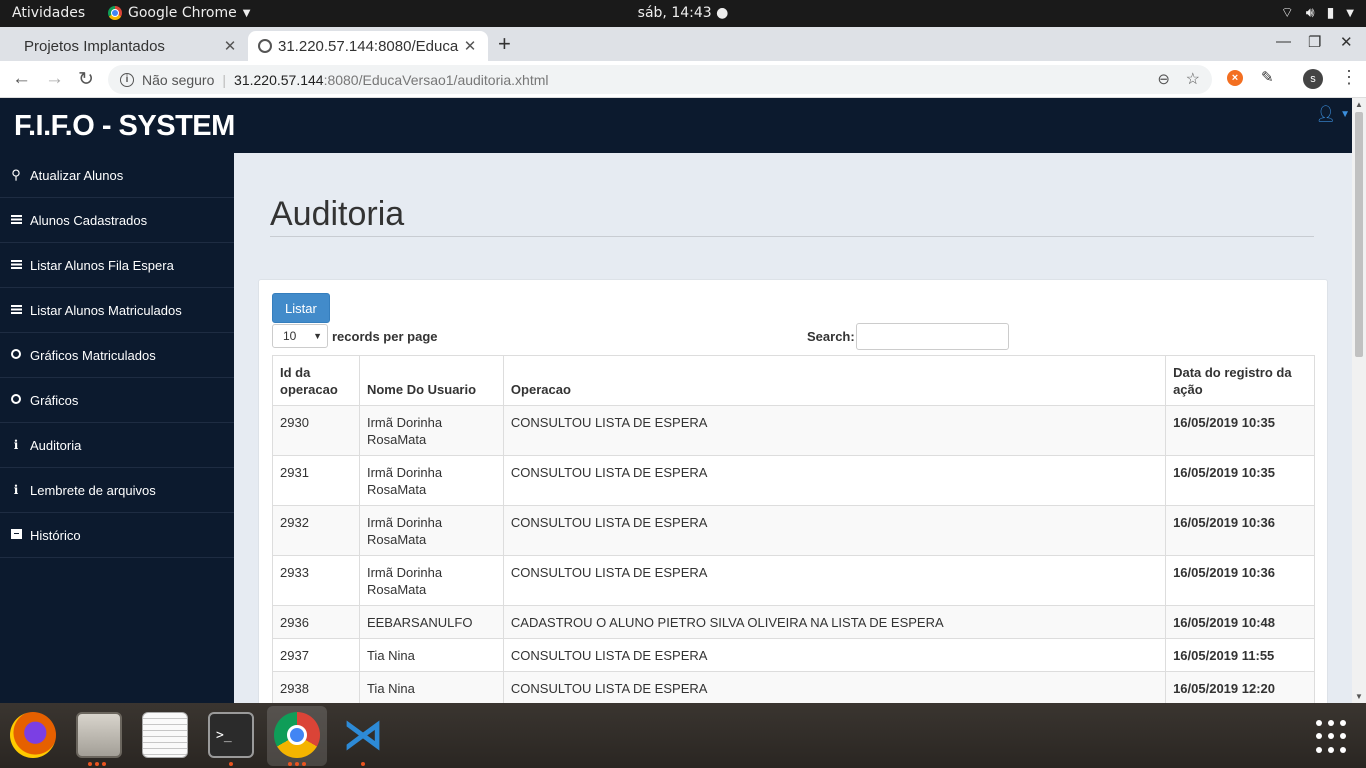 This screenshot has width=1366, height=768. Describe the element at coordinates (1240, 380) in the screenshot. I see `column-header-date: Data do registro da ação` at that location.